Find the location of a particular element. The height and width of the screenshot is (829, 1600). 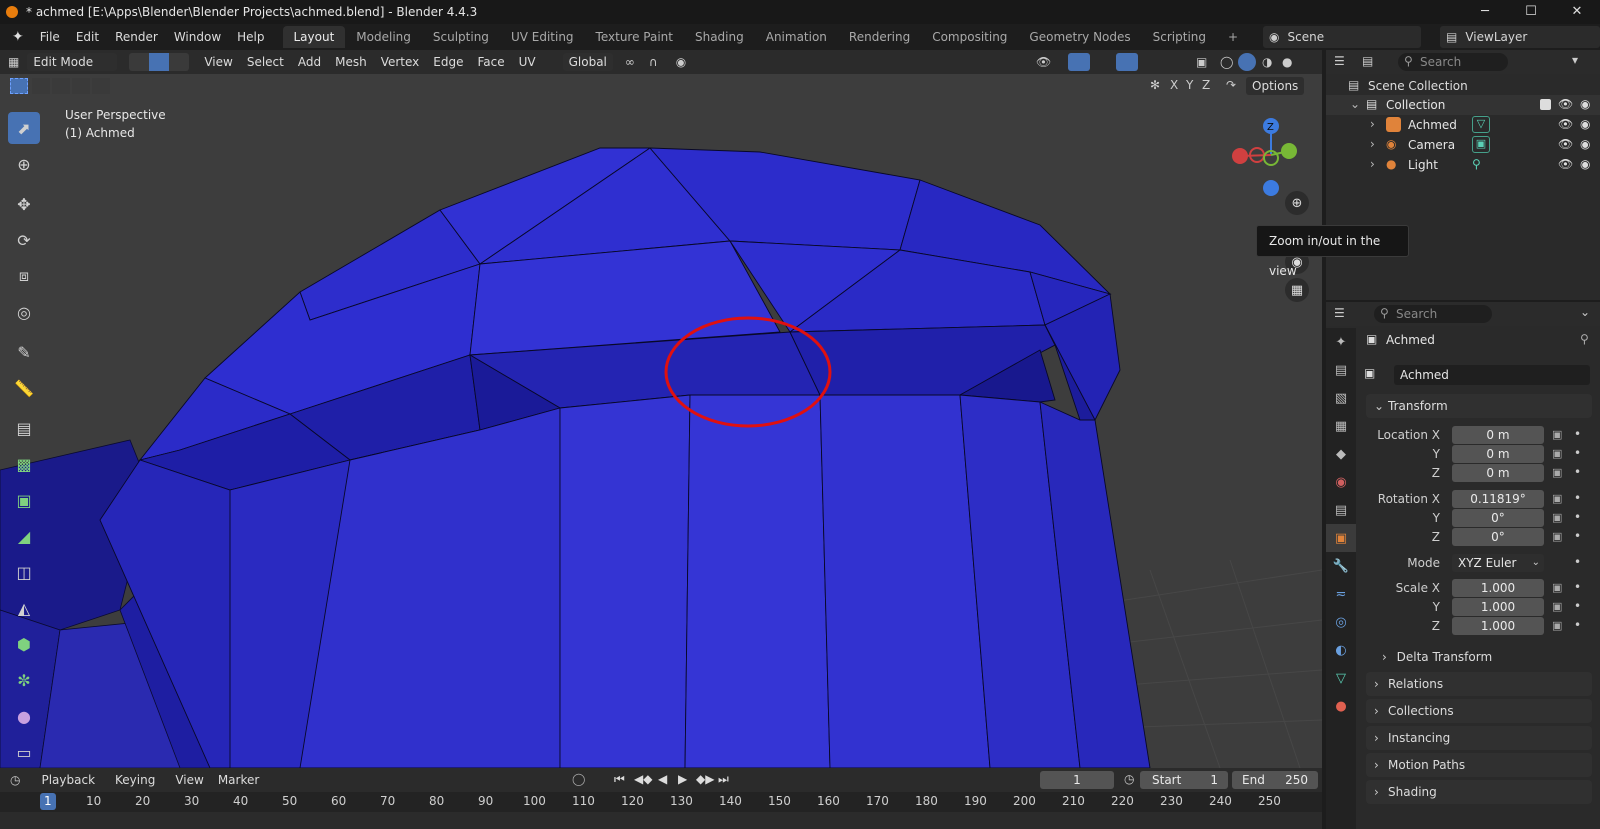

view-layer-tab-icon: ▦ is located at coordinates (1341, 426).